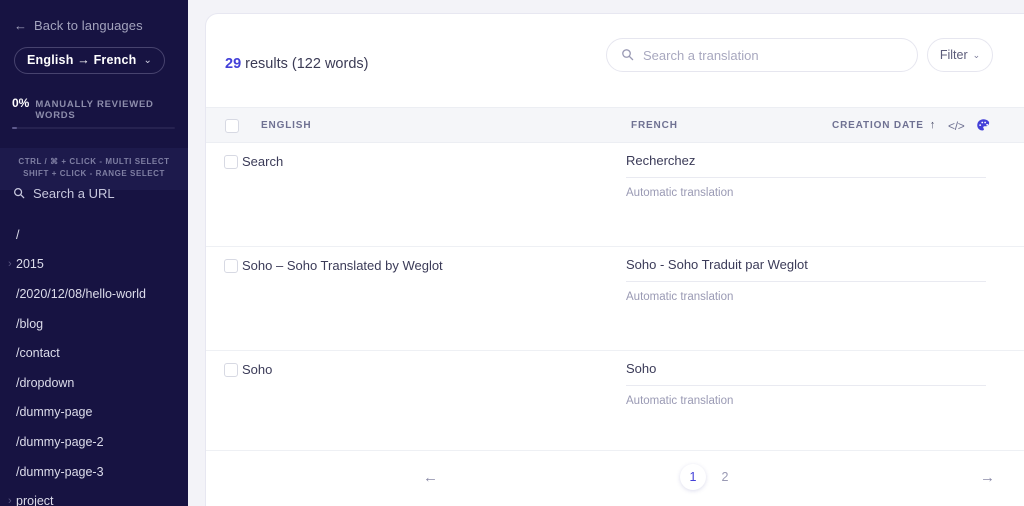  Describe the element at coordinates (38, 353) in the screenshot. I see `url-label: /contact` at that location.